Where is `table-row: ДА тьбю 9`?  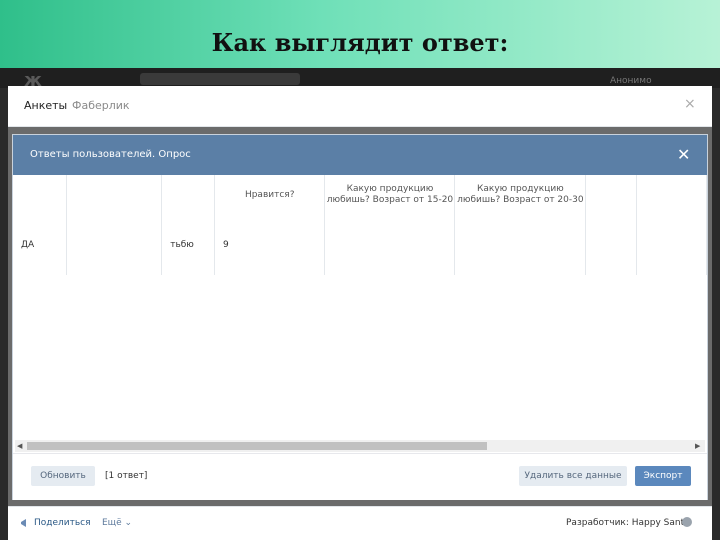 table-row: ДА тьбю 9 is located at coordinates (360, 245).